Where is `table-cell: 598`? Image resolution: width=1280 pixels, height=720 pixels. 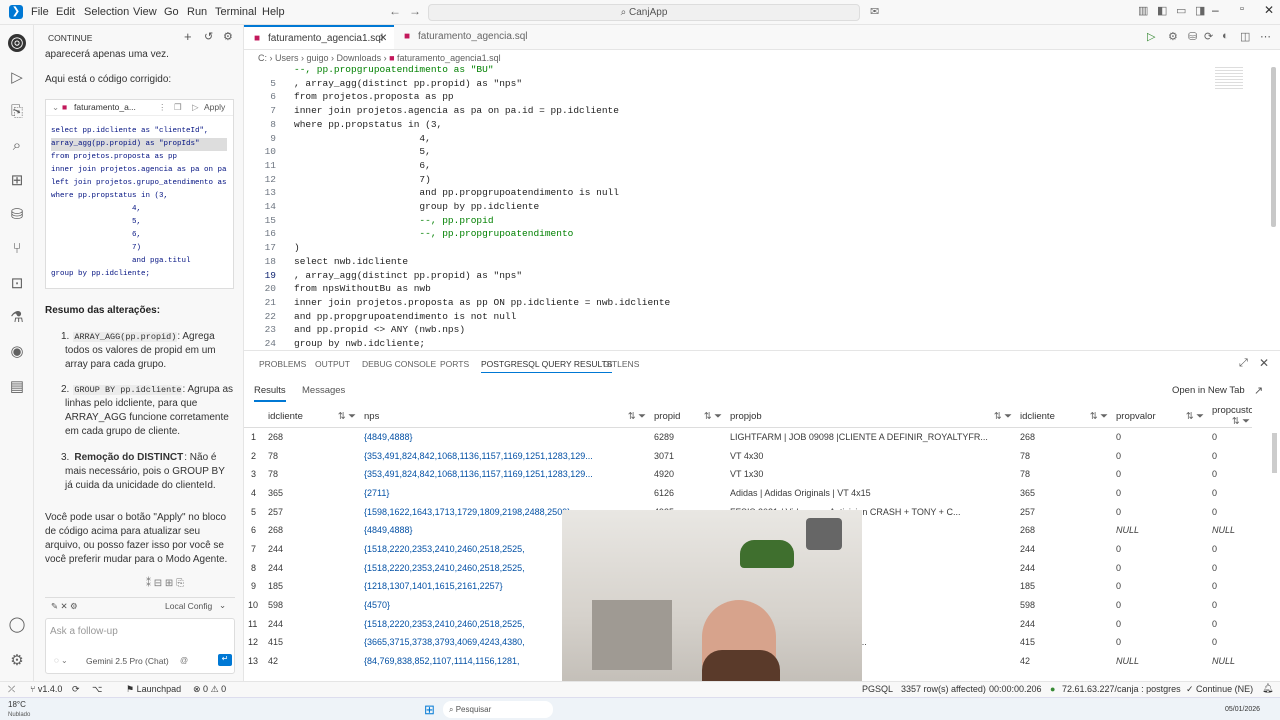 table-cell: 598 is located at coordinates (1064, 605).